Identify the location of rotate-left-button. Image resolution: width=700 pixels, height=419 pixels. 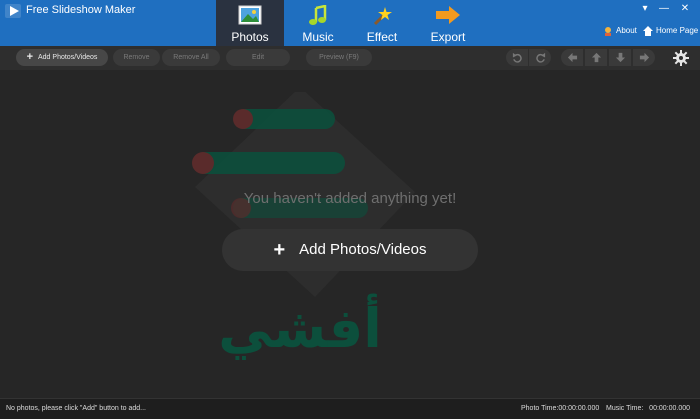
(517, 57).